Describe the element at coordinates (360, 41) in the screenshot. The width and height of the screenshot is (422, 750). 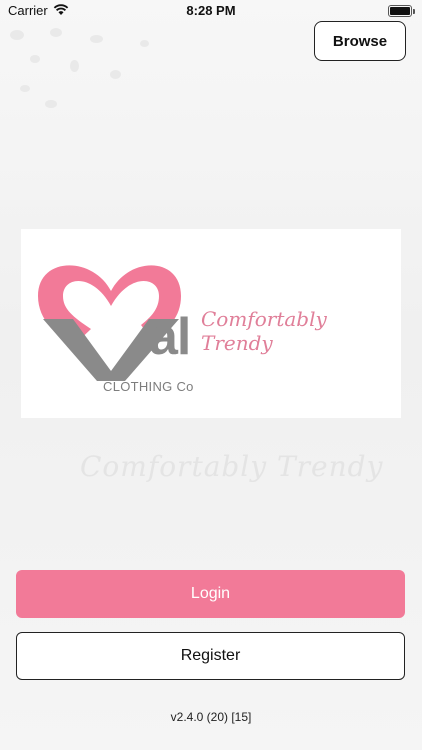
I see `browse-button: Browse` at that location.